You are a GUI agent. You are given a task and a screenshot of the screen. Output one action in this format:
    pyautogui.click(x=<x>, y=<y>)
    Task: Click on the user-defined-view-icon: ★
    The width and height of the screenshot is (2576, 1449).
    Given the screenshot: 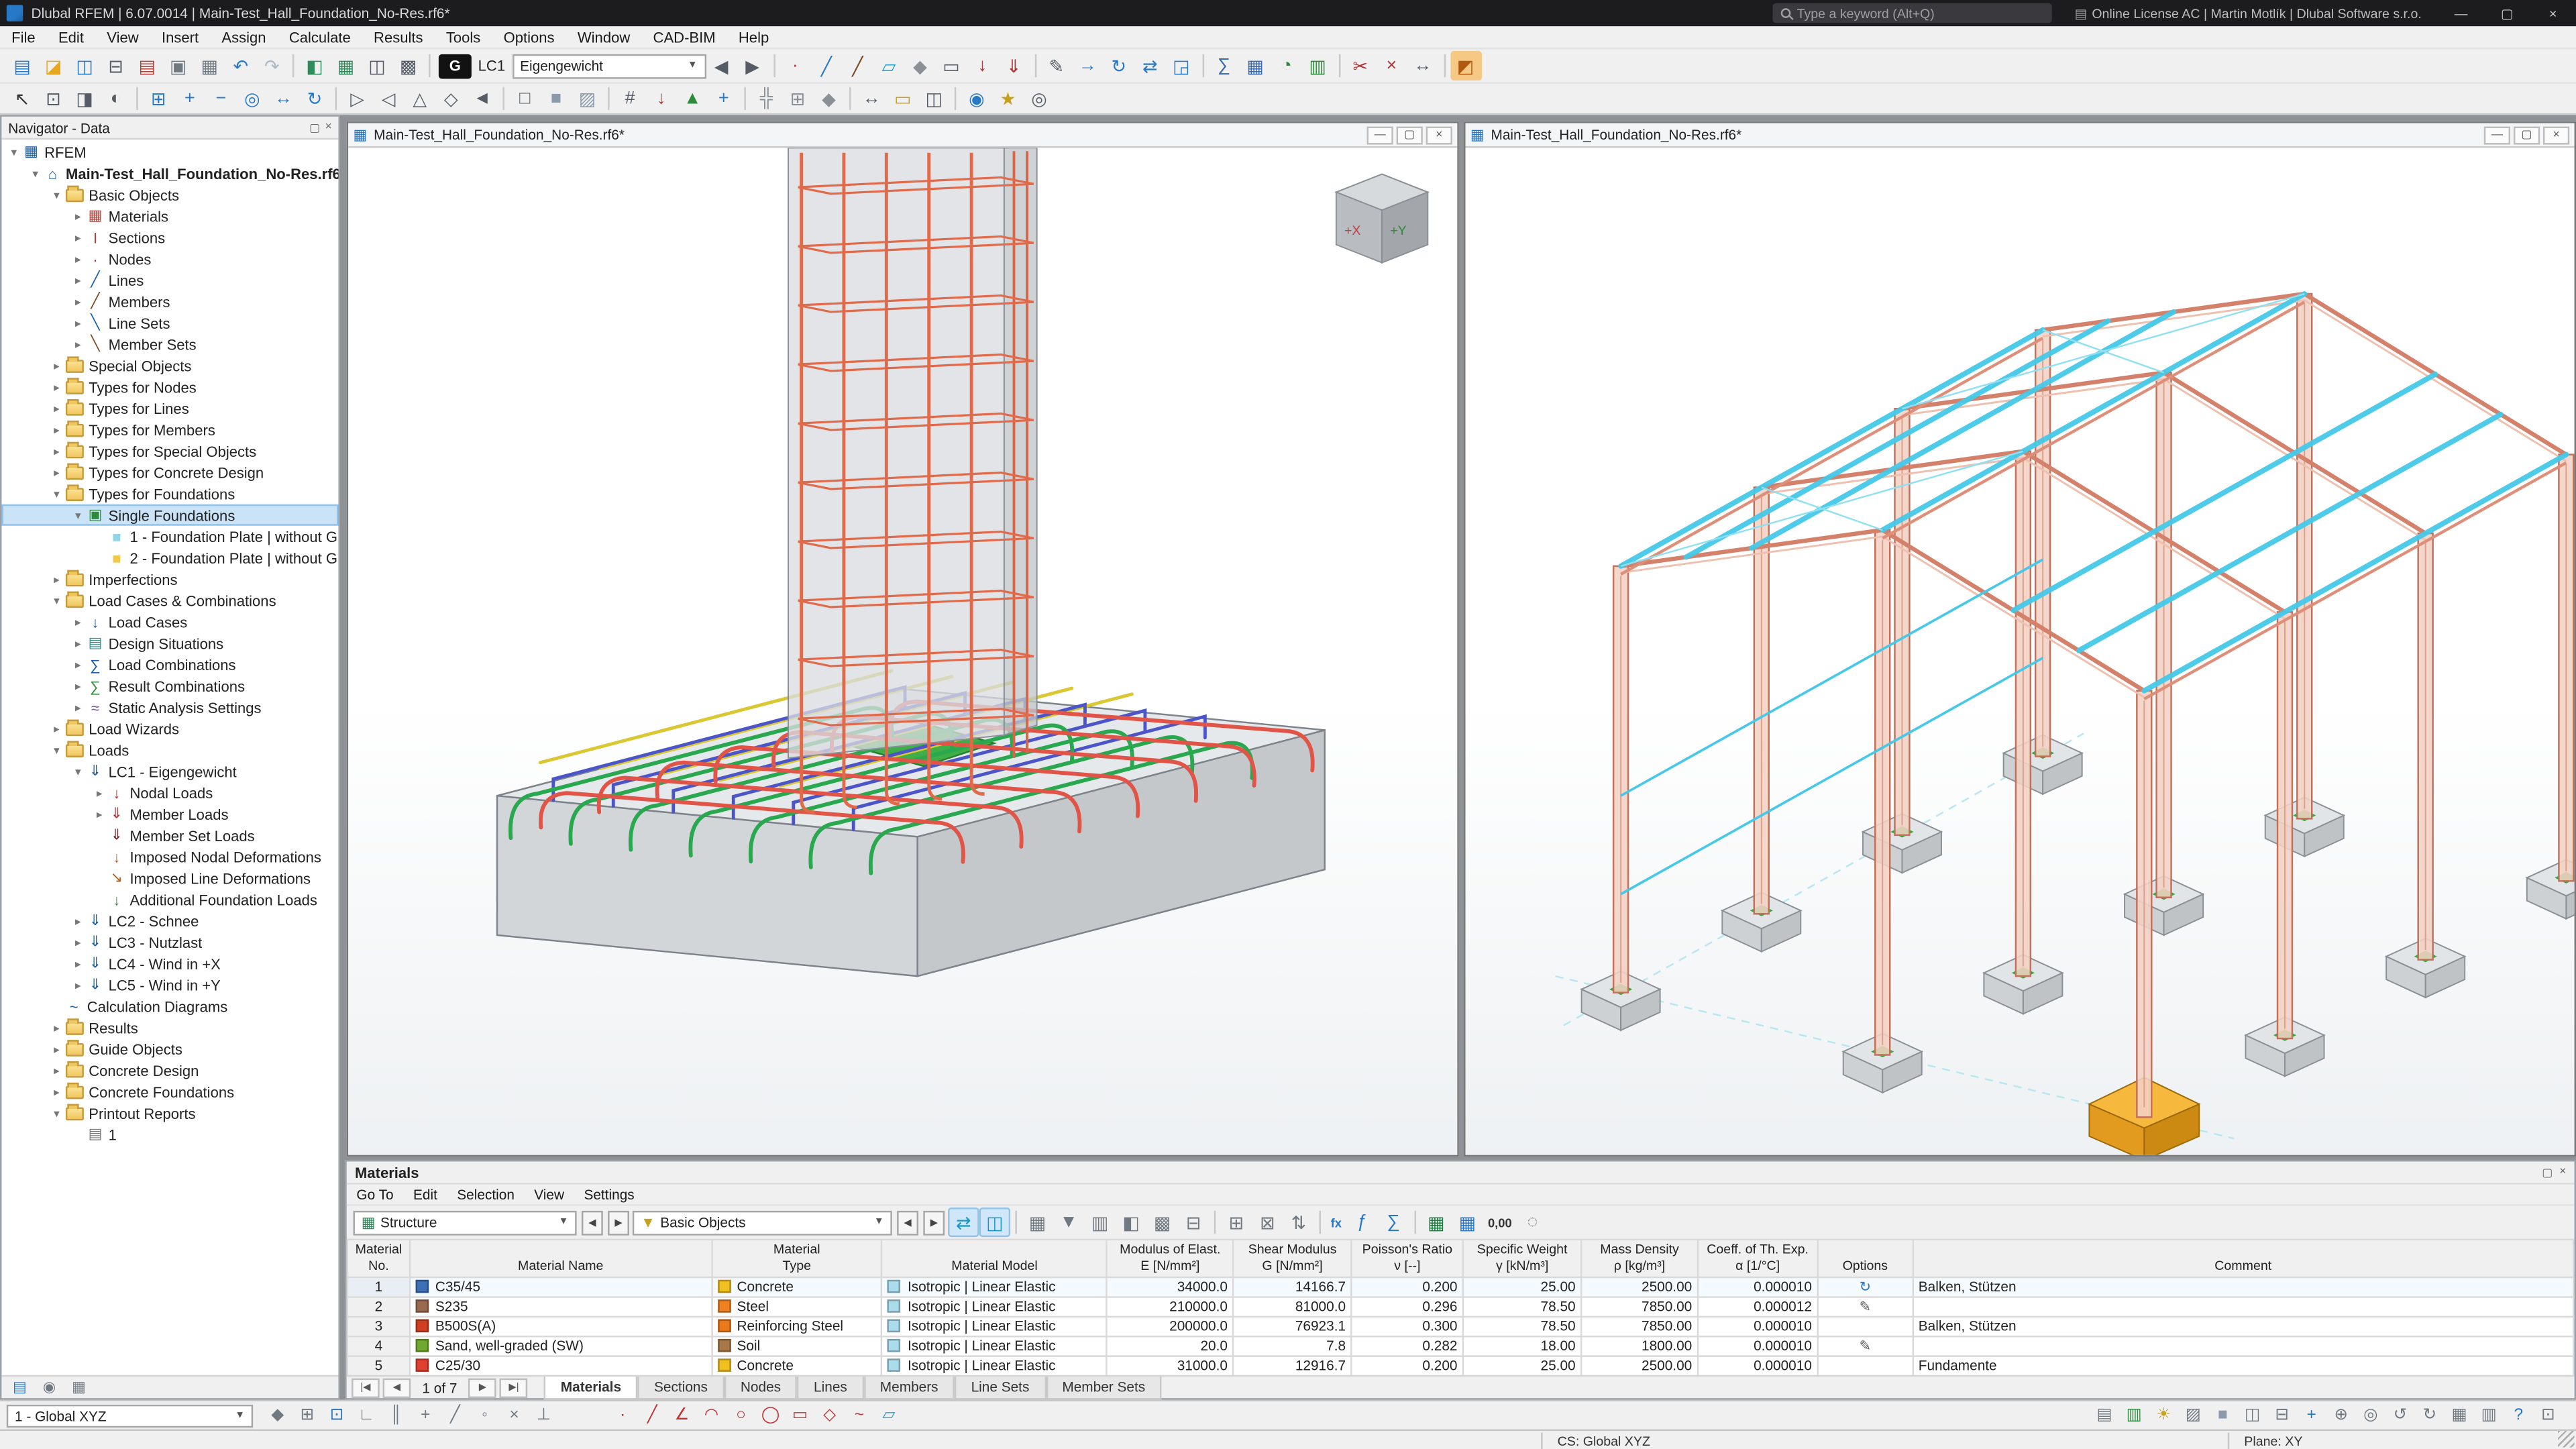 What is the action you would take?
    pyautogui.click(x=1008, y=98)
    